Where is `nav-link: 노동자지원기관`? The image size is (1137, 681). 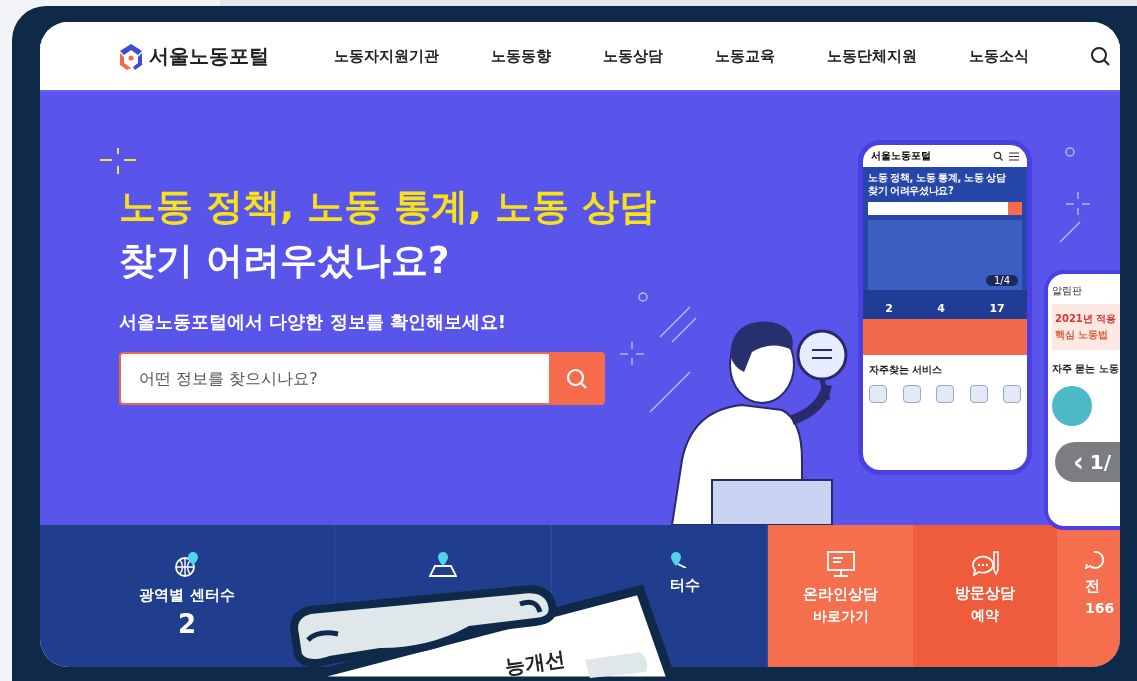 nav-link: 노동자지원기관 is located at coordinates (386, 56).